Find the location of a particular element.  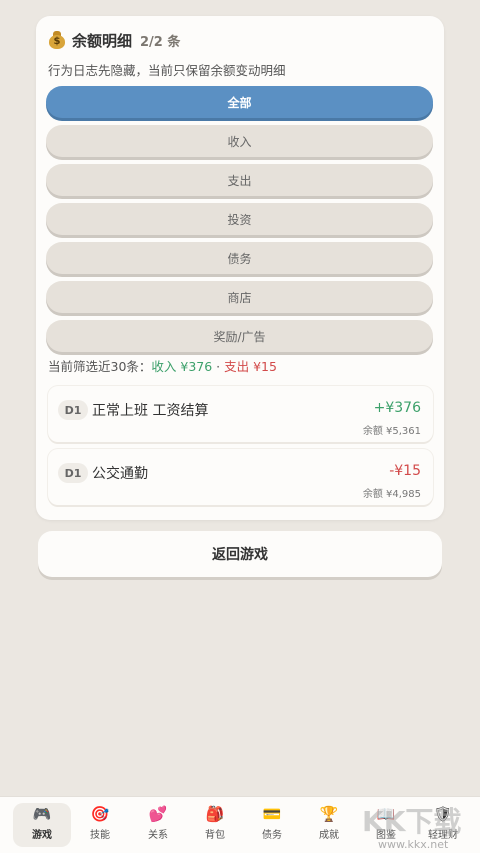

watermark-text: KK下载 is located at coordinates (412, 821).